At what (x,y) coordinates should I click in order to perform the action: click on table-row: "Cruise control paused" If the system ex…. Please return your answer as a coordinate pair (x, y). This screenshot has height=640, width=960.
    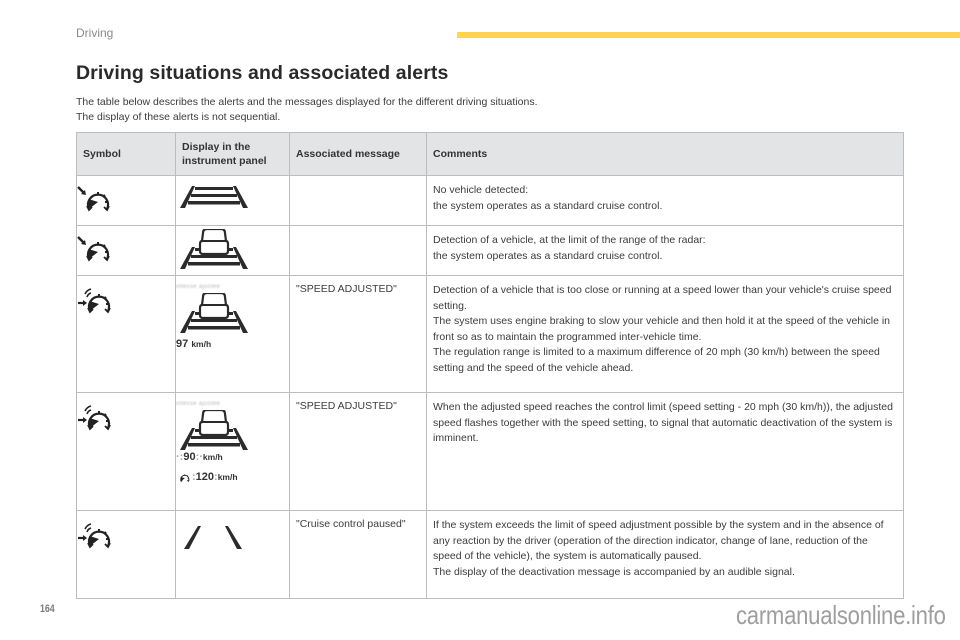
    Looking at the image, I should click on (490, 554).